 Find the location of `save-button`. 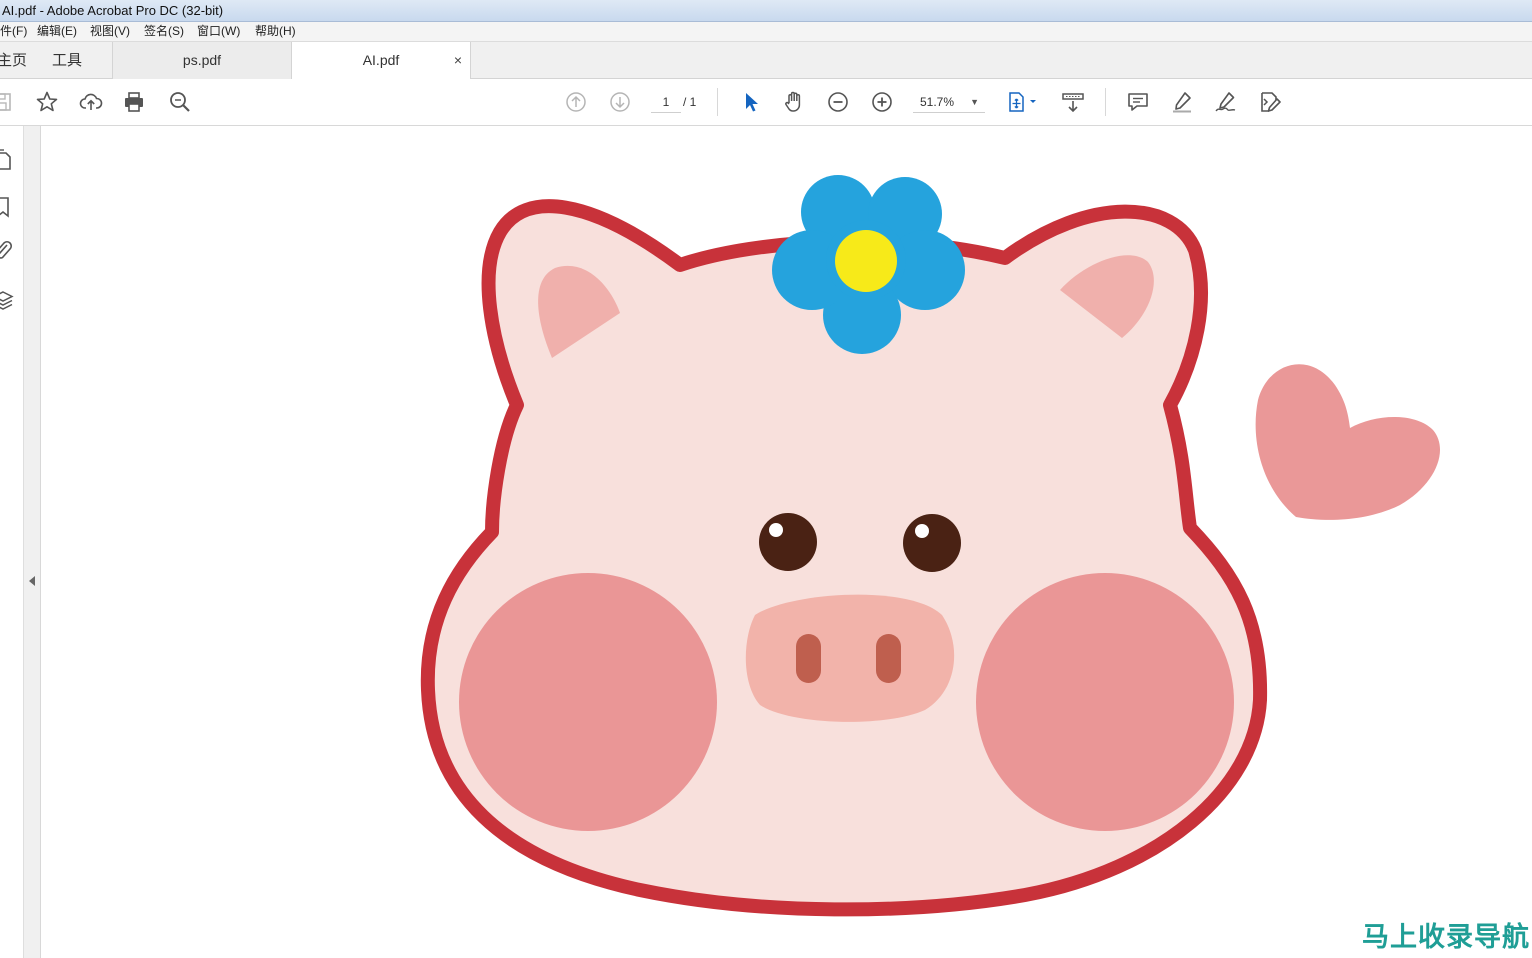

save-button is located at coordinates (8, 102).